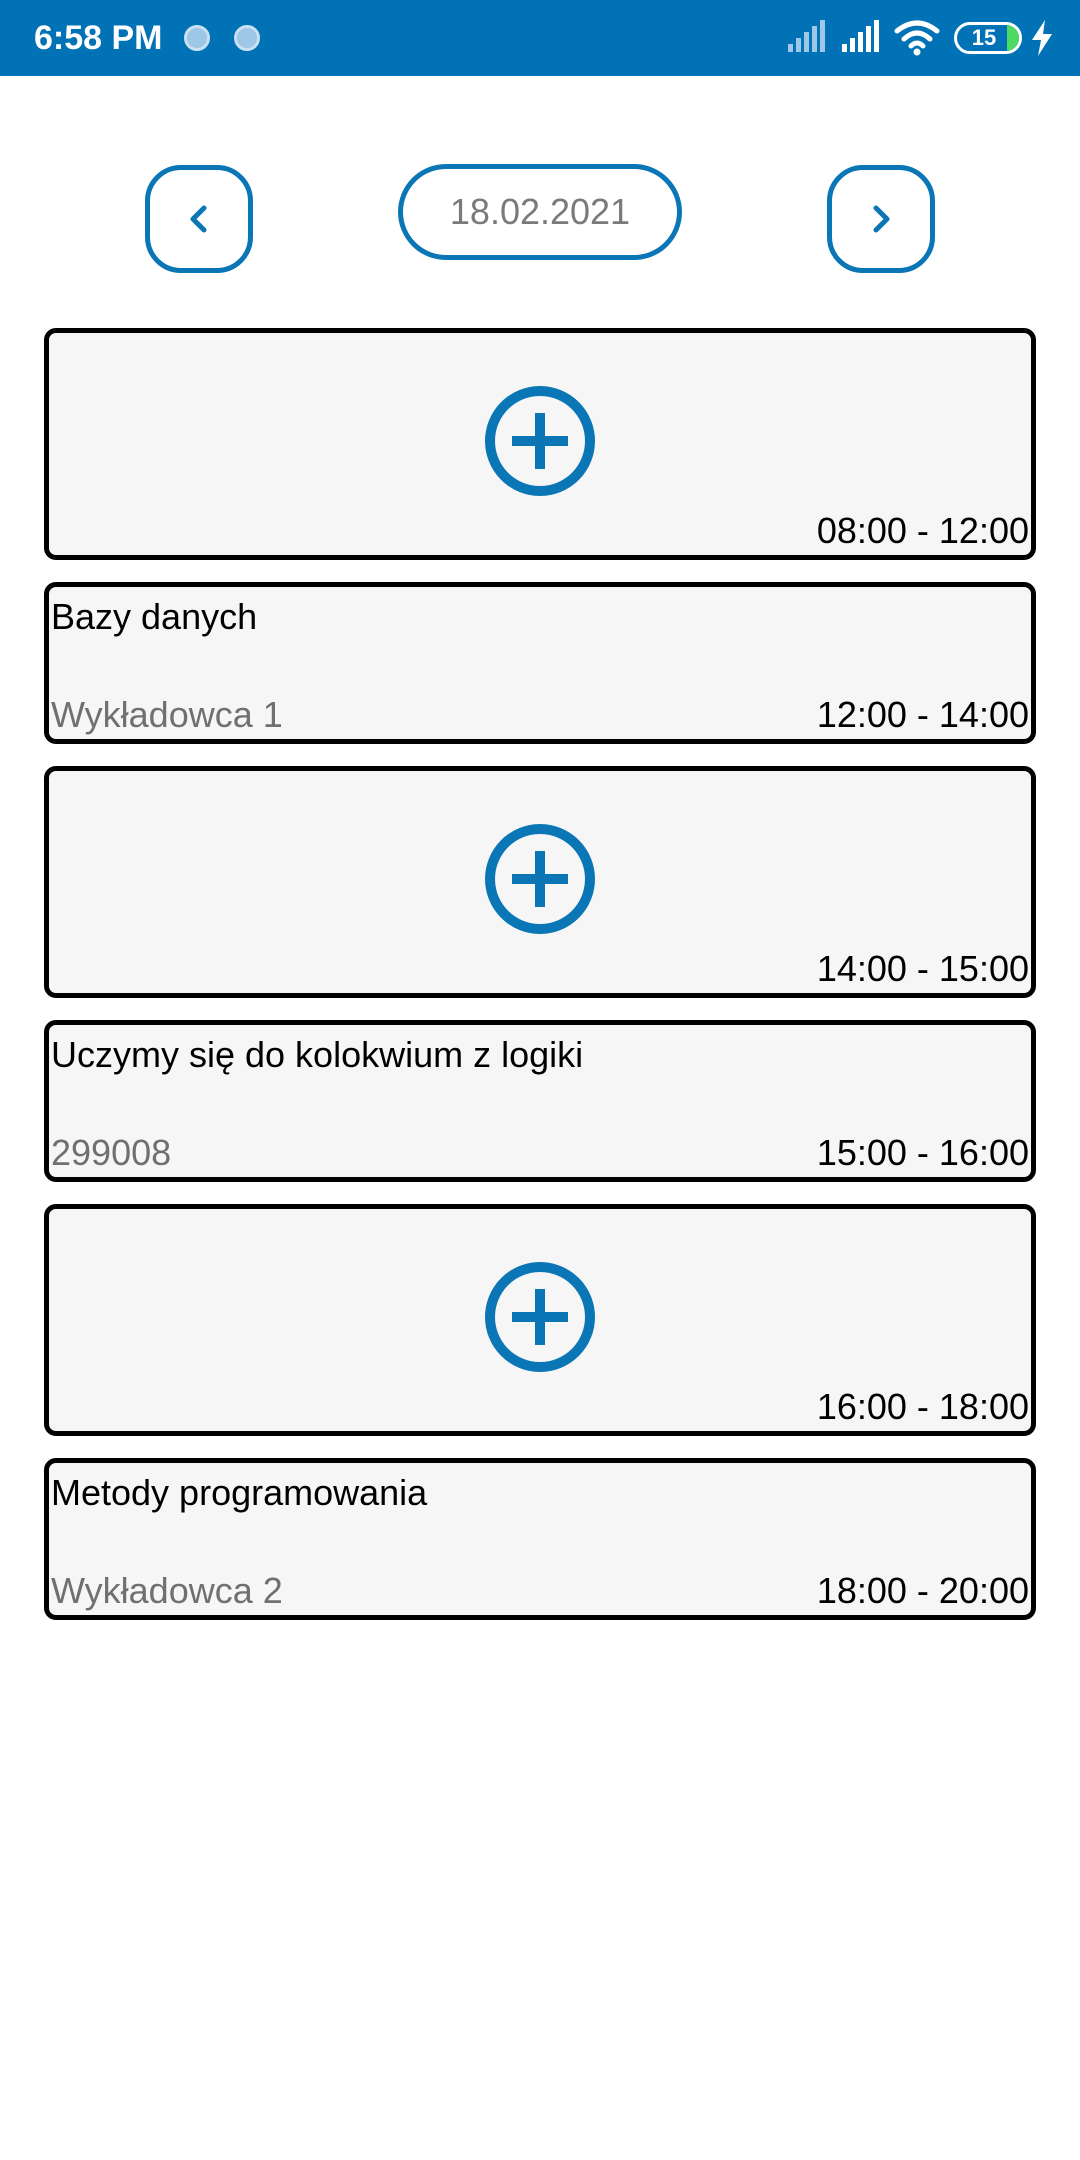  Describe the element at coordinates (922, 1152) in the screenshot. I see `slot-time: 15:00 - 16:00` at that location.